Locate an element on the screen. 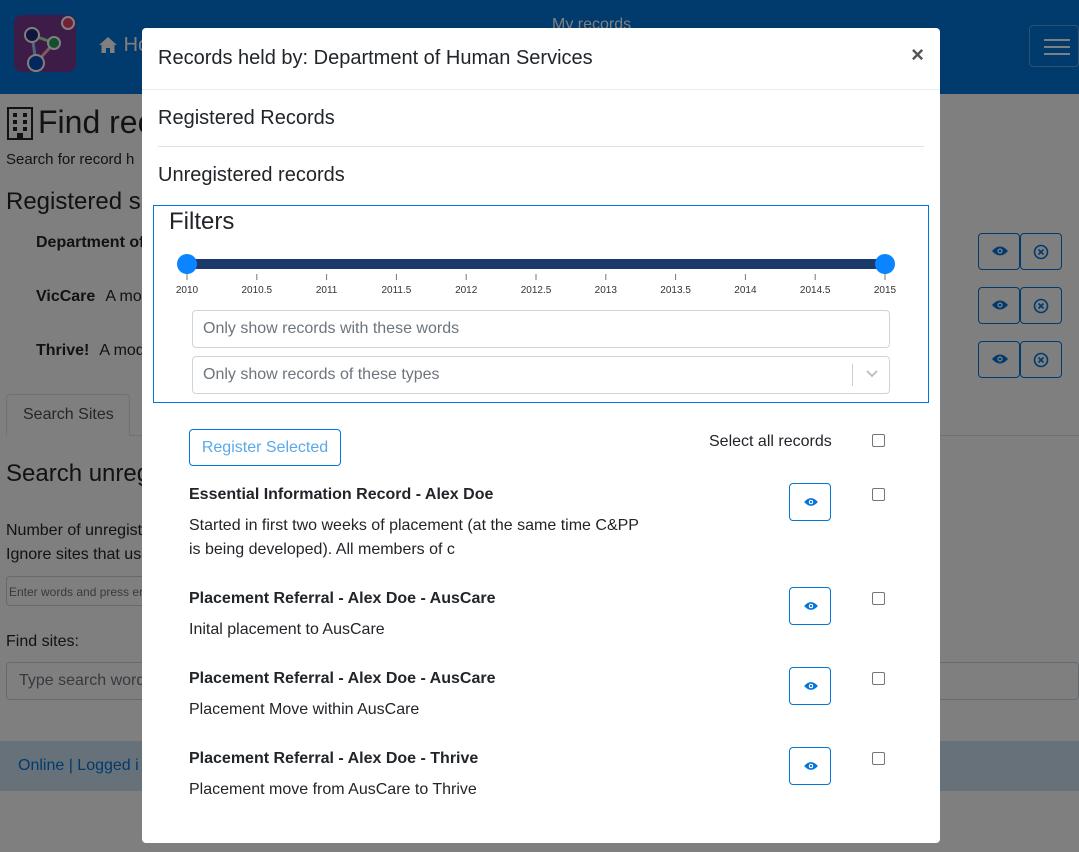 The height and width of the screenshot is (852, 1079). slider-tick-label: 2015 is located at coordinates (885, 290).